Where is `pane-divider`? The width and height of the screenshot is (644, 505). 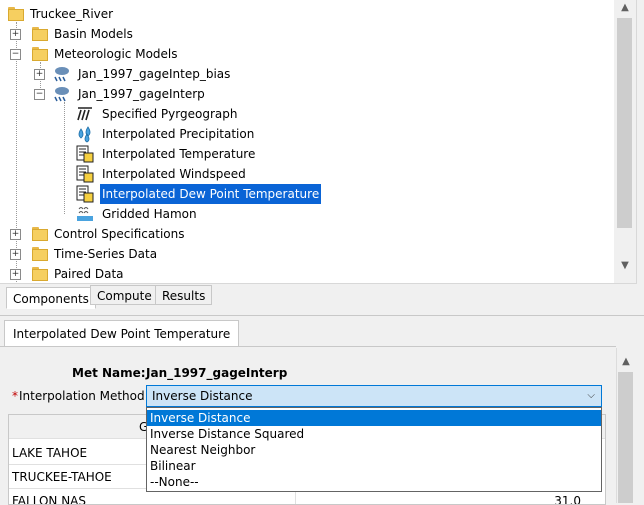 pane-divider is located at coordinates (322, 315).